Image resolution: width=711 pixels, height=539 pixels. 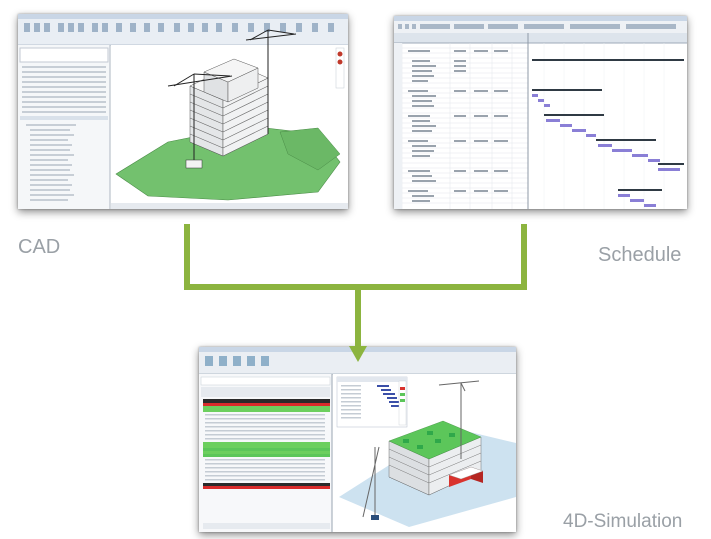 I want to click on simulation-label: 4D-Simulation, so click(x=623, y=521).